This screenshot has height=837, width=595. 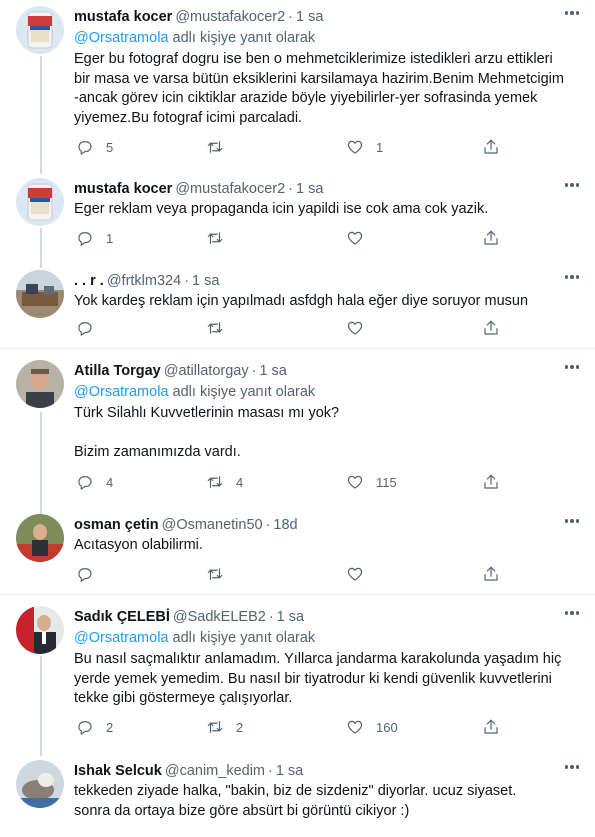 I want to click on tweet-text-line, so click(x=326, y=434).